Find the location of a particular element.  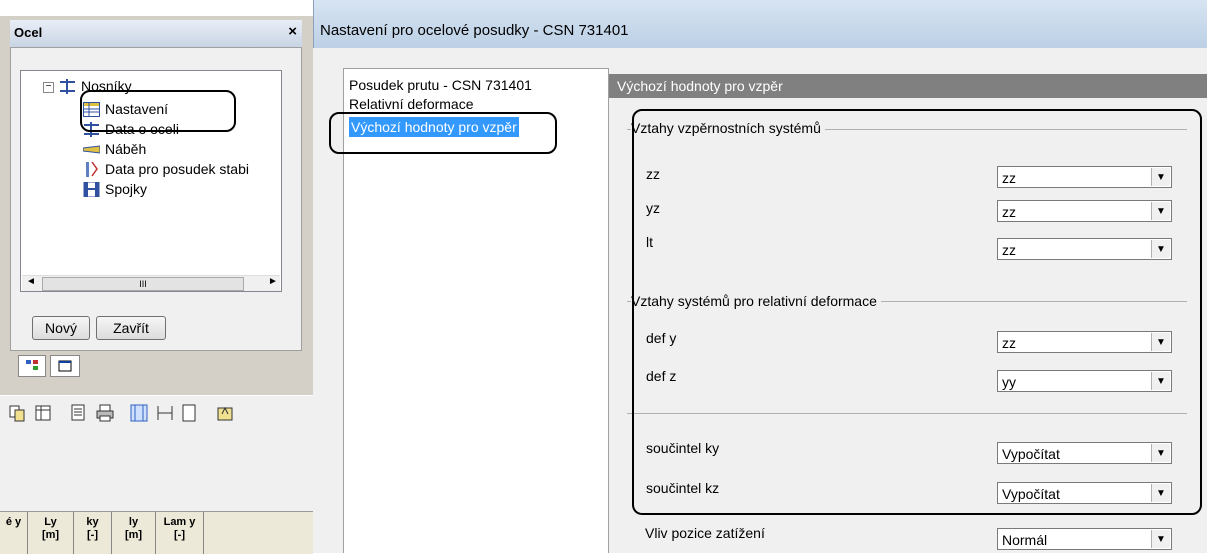

combo-value: Normál is located at coordinates (1025, 540).